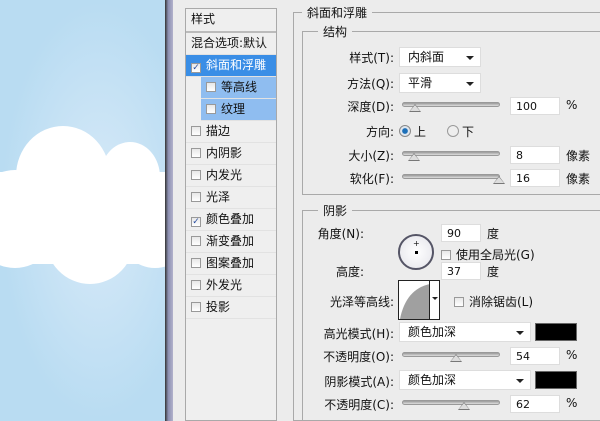  I want to click on contour-curve-icon, so click(415, 301).